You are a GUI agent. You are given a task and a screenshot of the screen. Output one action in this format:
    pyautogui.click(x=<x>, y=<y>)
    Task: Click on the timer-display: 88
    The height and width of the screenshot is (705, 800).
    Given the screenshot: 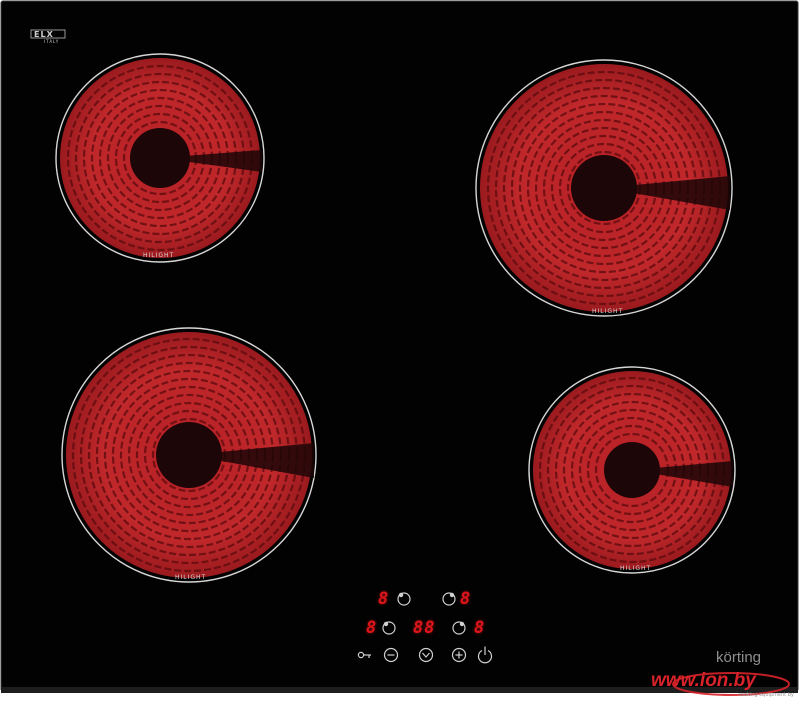 What is the action you would take?
    pyautogui.click(x=424, y=628)
    